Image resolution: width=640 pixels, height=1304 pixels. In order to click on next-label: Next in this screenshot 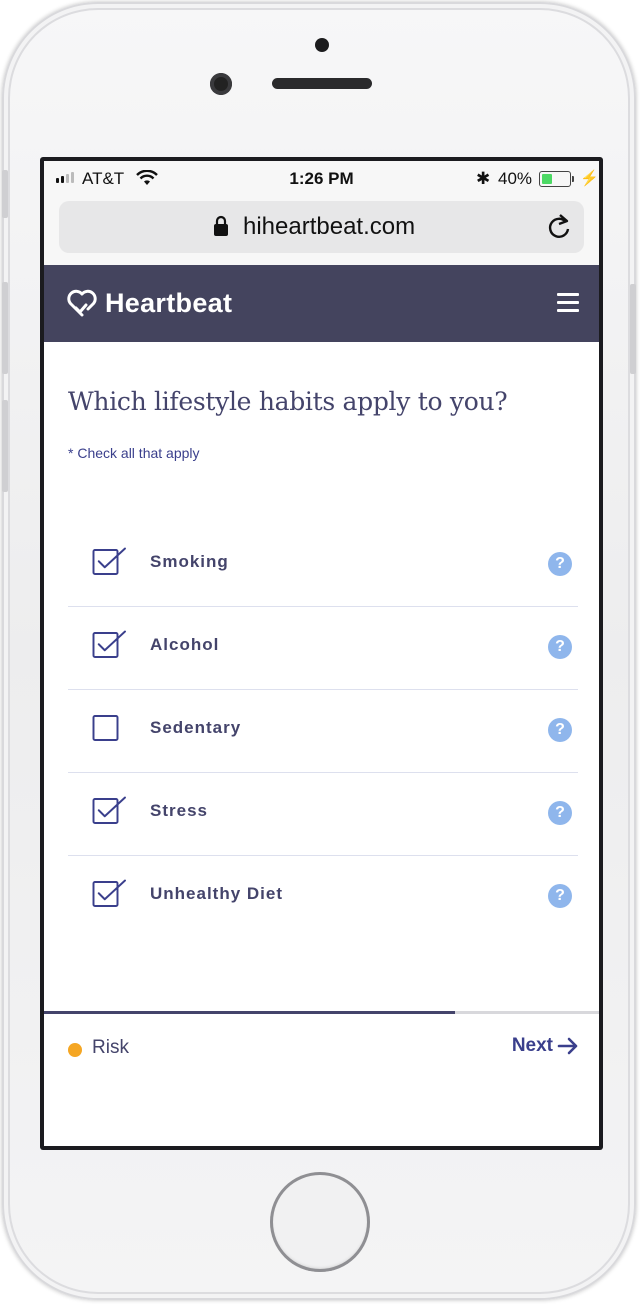, I will do `click(532, 1046)`.